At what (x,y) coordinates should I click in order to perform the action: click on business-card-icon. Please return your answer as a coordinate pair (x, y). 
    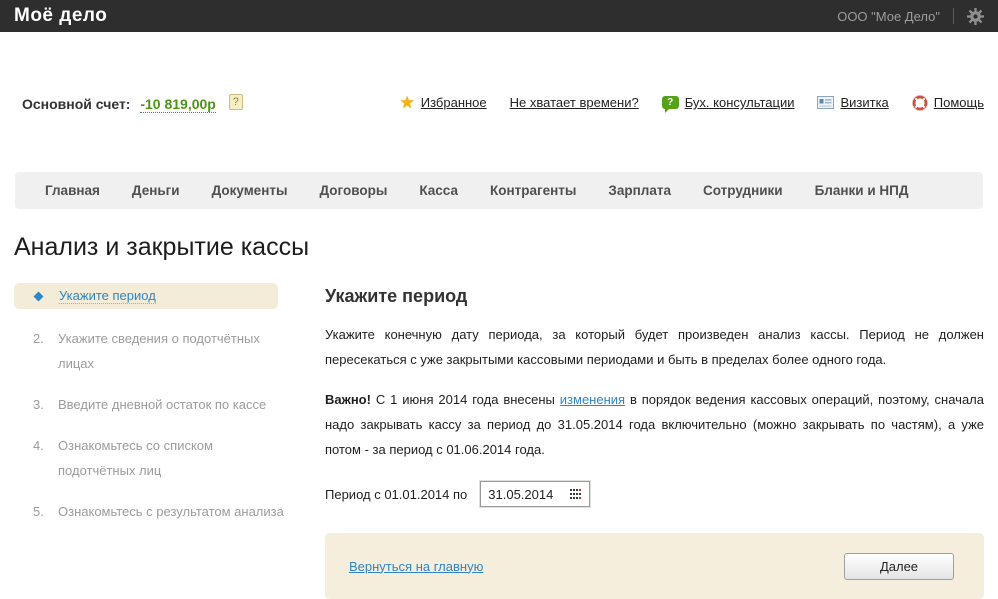
    Looking at the image, I should click on (826, 102).